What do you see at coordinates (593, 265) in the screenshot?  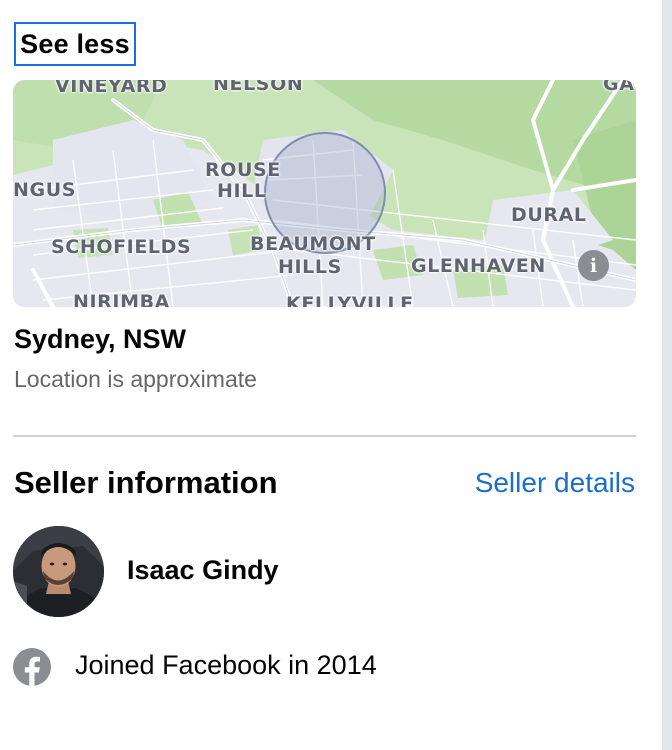 I see `info-icon: i` at bounding box center [593, 265].